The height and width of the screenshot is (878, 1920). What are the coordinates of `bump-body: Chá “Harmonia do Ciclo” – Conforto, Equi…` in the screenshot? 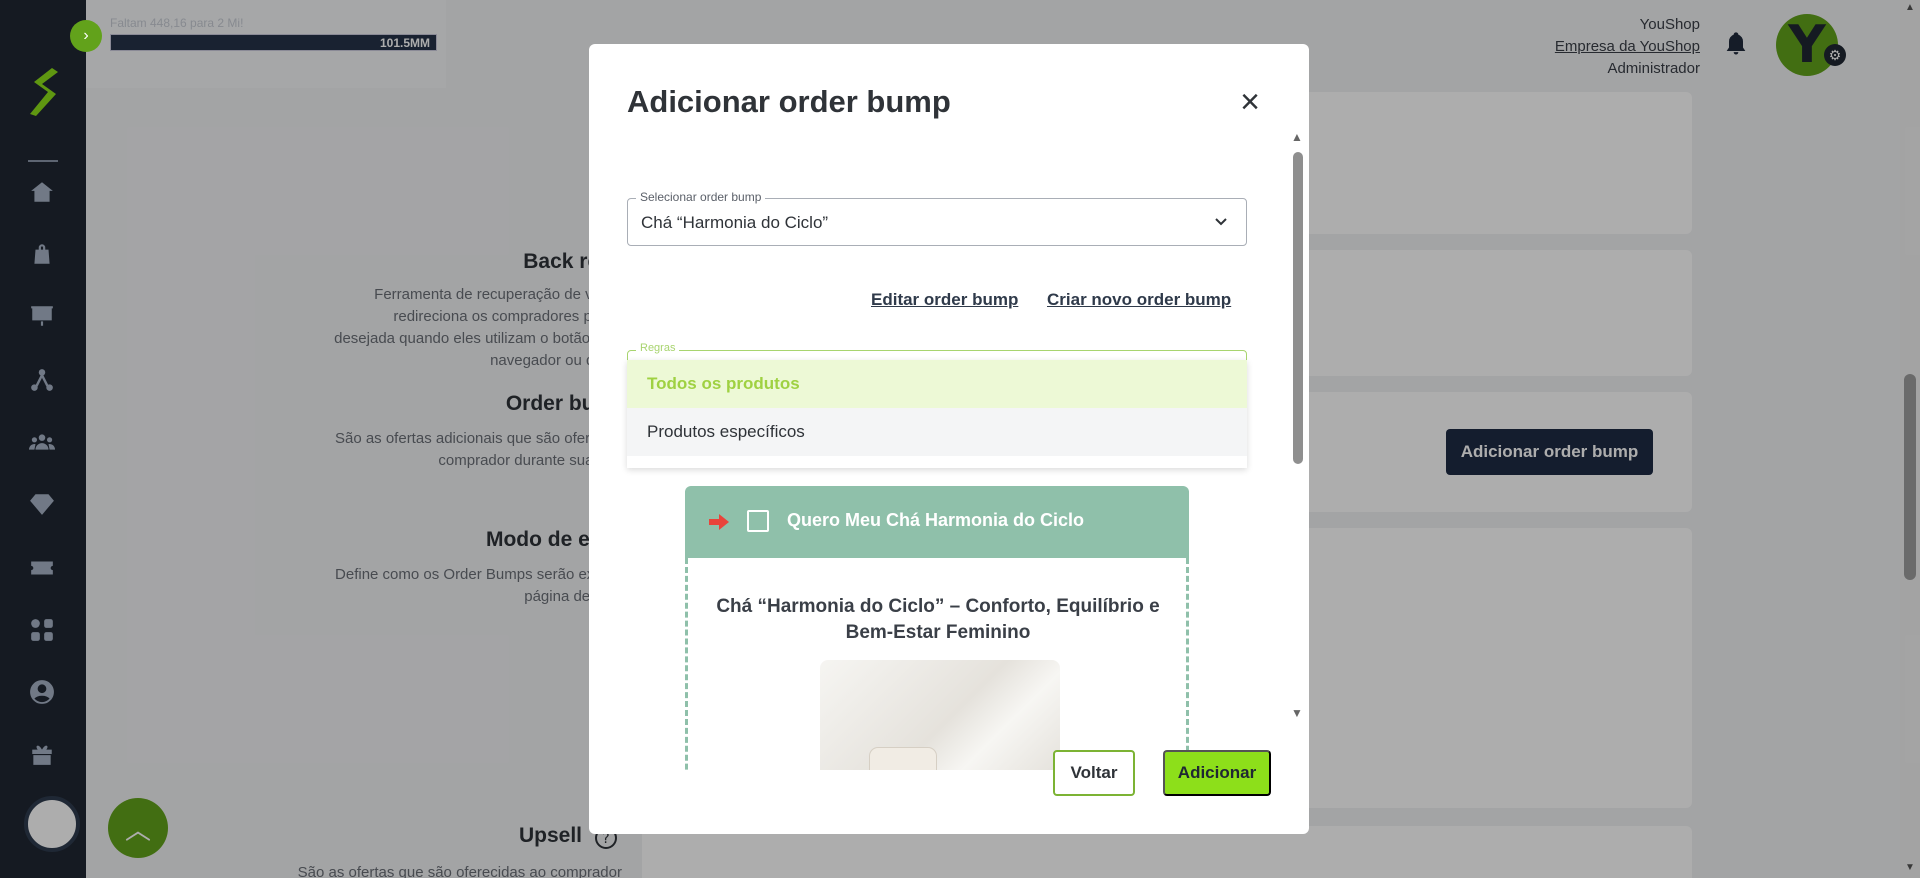 It's located at (937, 664).